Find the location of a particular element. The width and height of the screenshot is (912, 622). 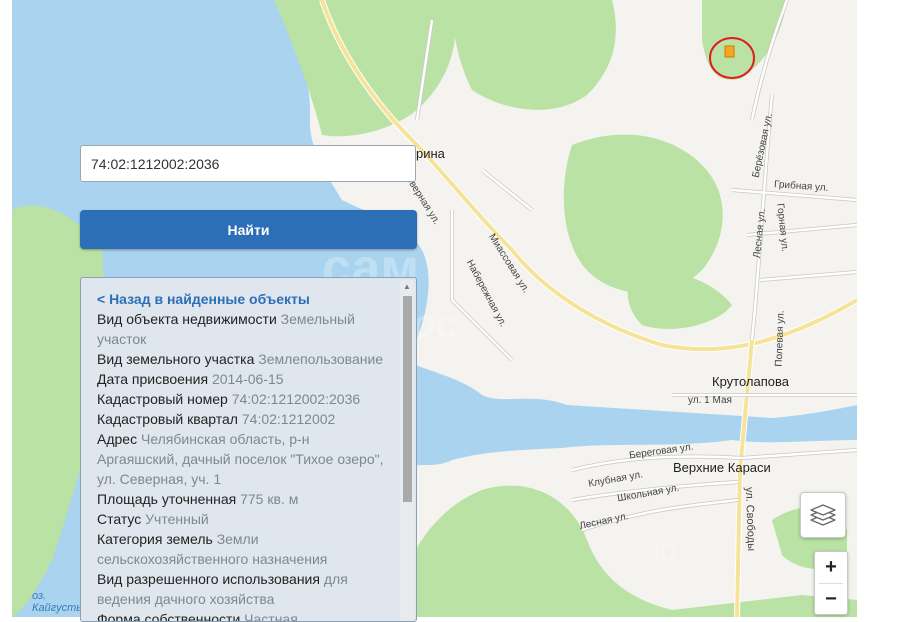

town-label-verkhnie-karasi: Верхние Караси is located at coordinates (722, 467).